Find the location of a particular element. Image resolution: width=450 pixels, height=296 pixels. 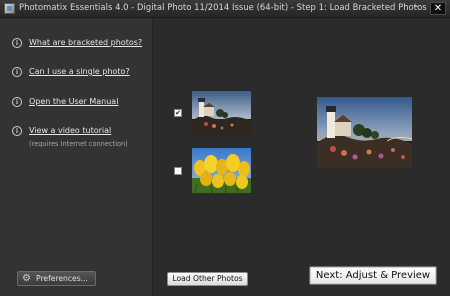

preview-lighthouse-image is located at coordinates (364, 132).